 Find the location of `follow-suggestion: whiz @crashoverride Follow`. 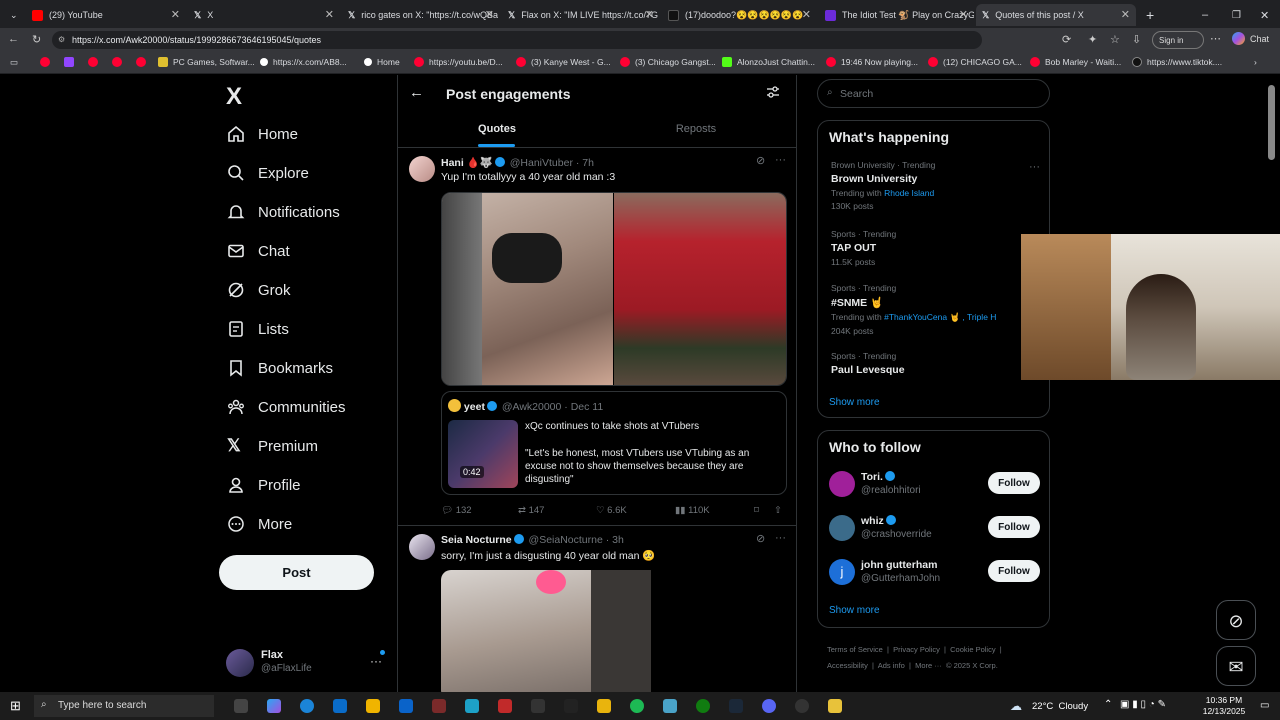

follow-suggestion: whiz @crashoverride Follow is located at coordinates (934, 531).